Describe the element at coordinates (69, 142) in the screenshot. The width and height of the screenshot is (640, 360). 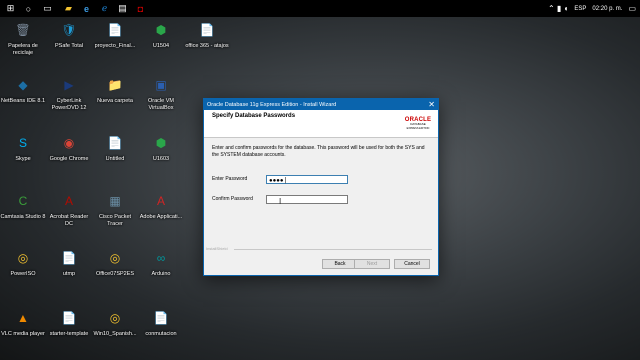
I see `desktop-icon-image: ◉` at that location.